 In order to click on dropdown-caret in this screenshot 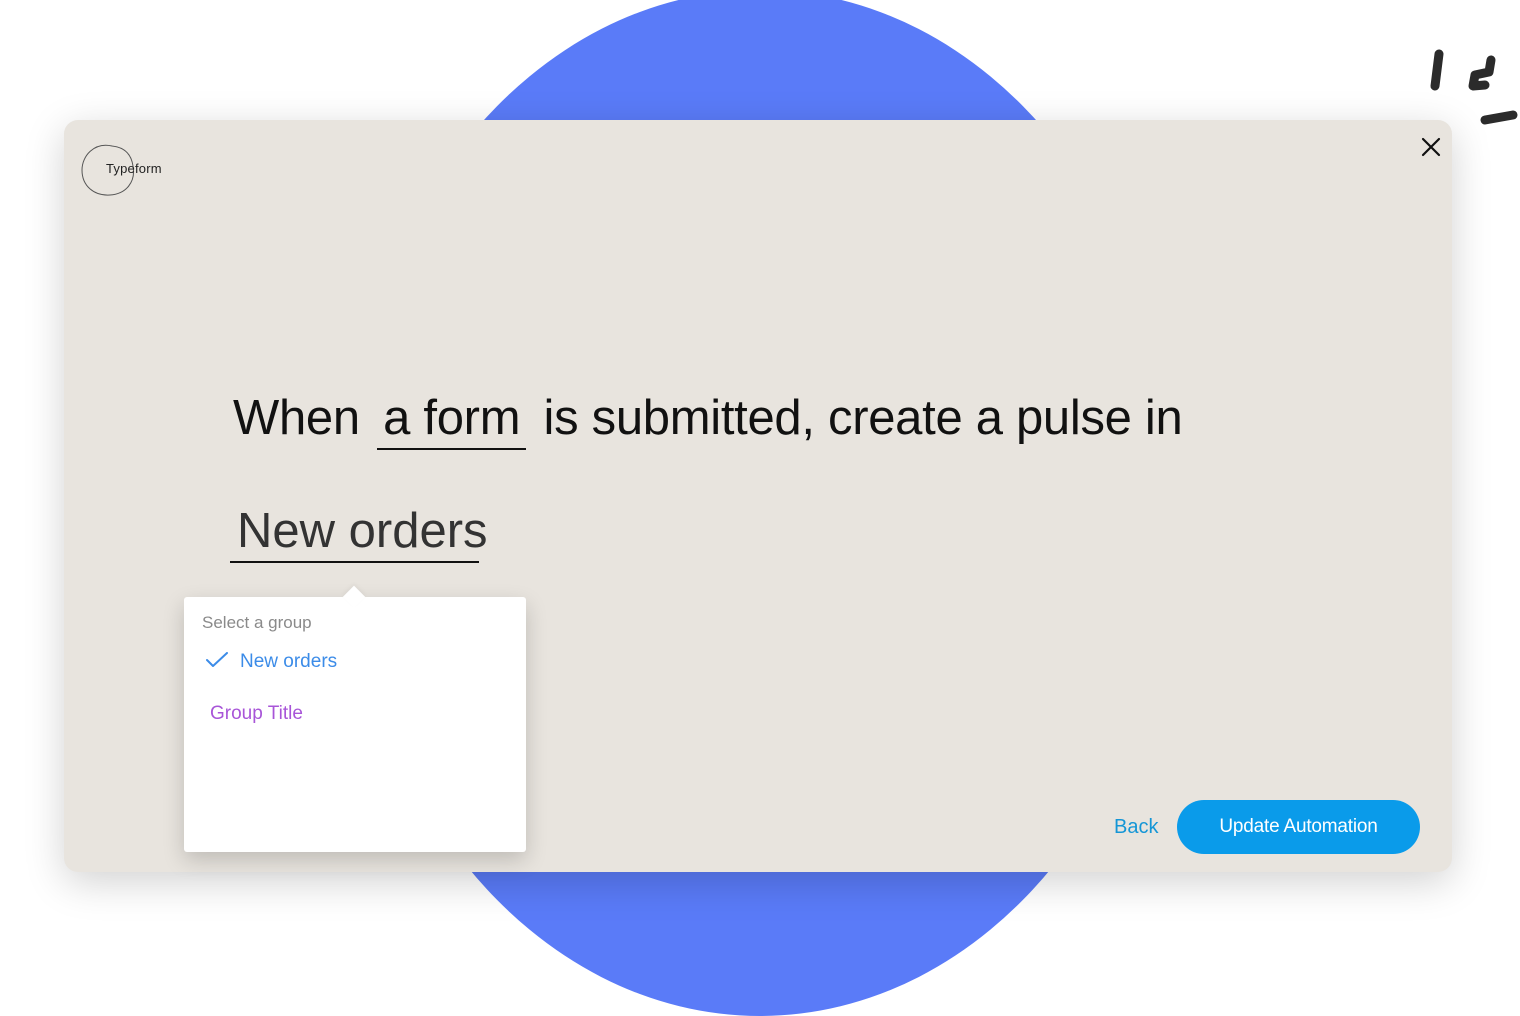, I will do `click(354, 597)`.